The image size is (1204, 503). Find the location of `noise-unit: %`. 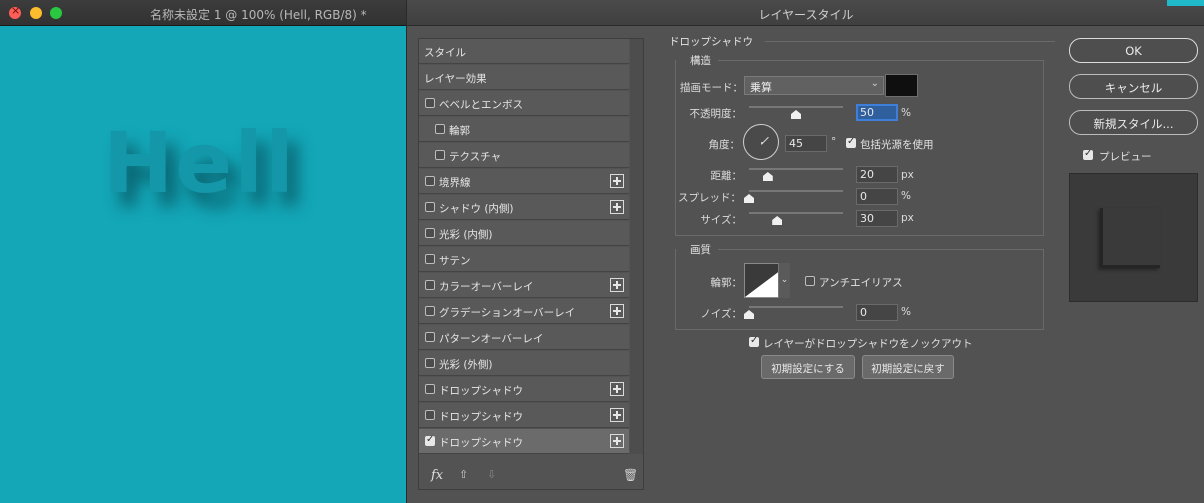

noise-unit: % is located at coordinates (906, 312).